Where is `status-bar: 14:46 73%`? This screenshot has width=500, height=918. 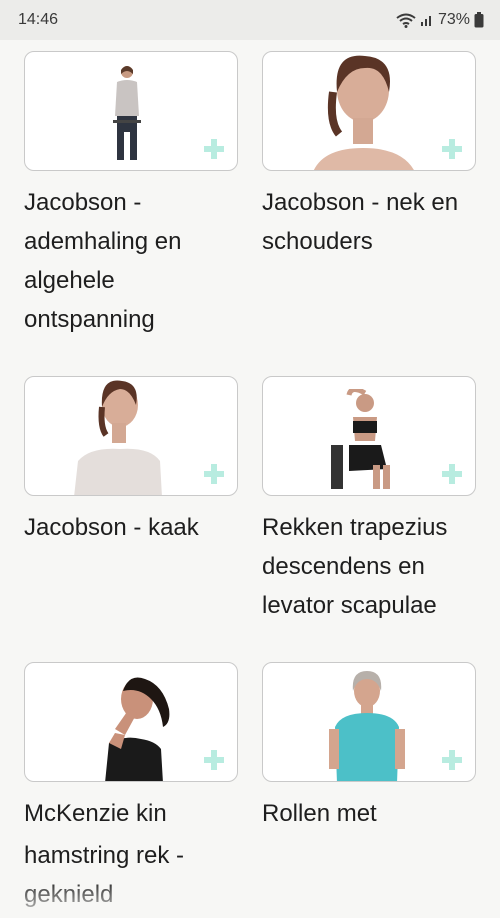 status-bar: 14:46 73% is located at coordinates (250, 20).